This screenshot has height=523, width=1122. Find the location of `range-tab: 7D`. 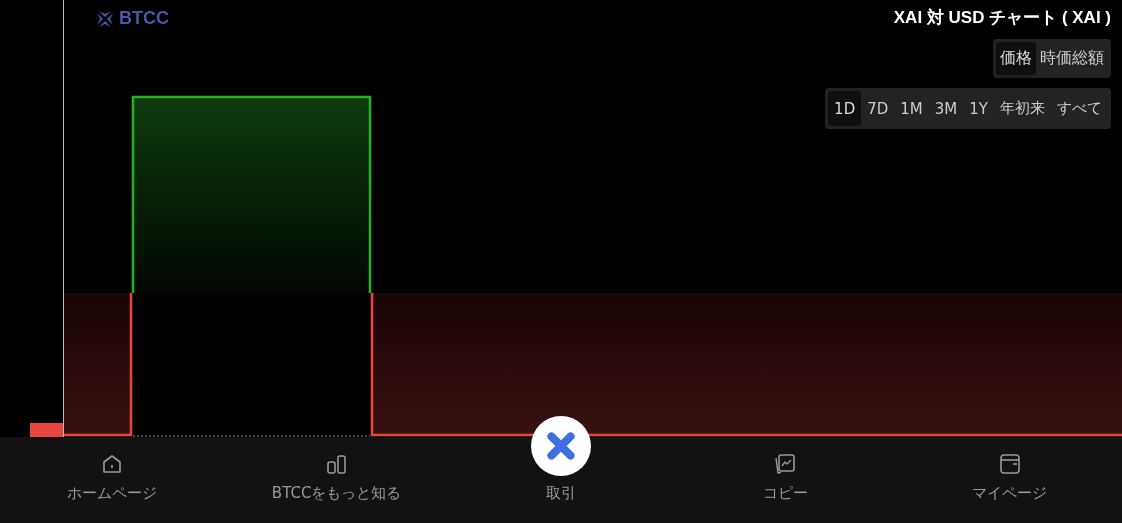

range-tab: 7D is located at coordinates (878, 108).